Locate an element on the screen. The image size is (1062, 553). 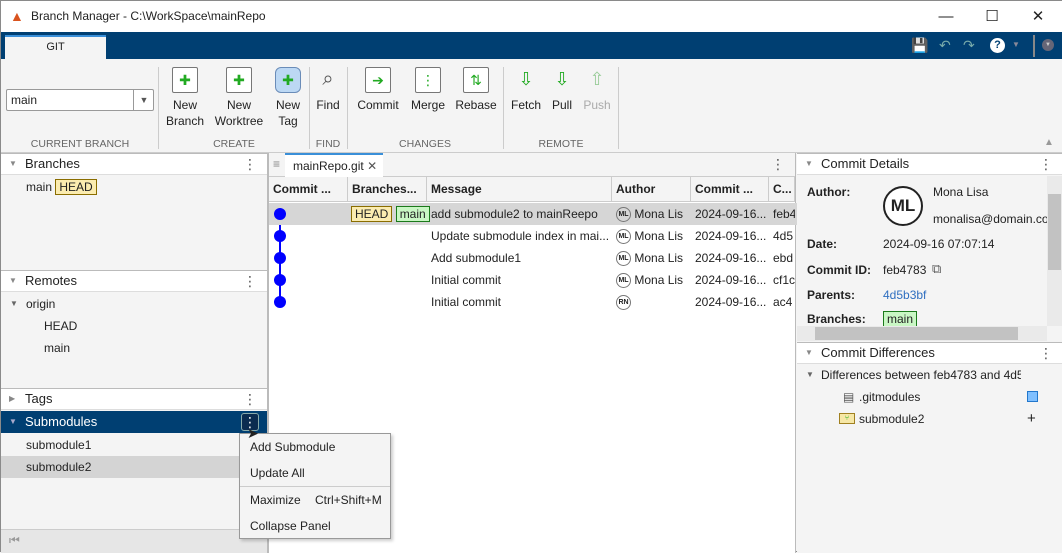
new-branch-button: ✚ New Branch is located at coordinates (185, 98).